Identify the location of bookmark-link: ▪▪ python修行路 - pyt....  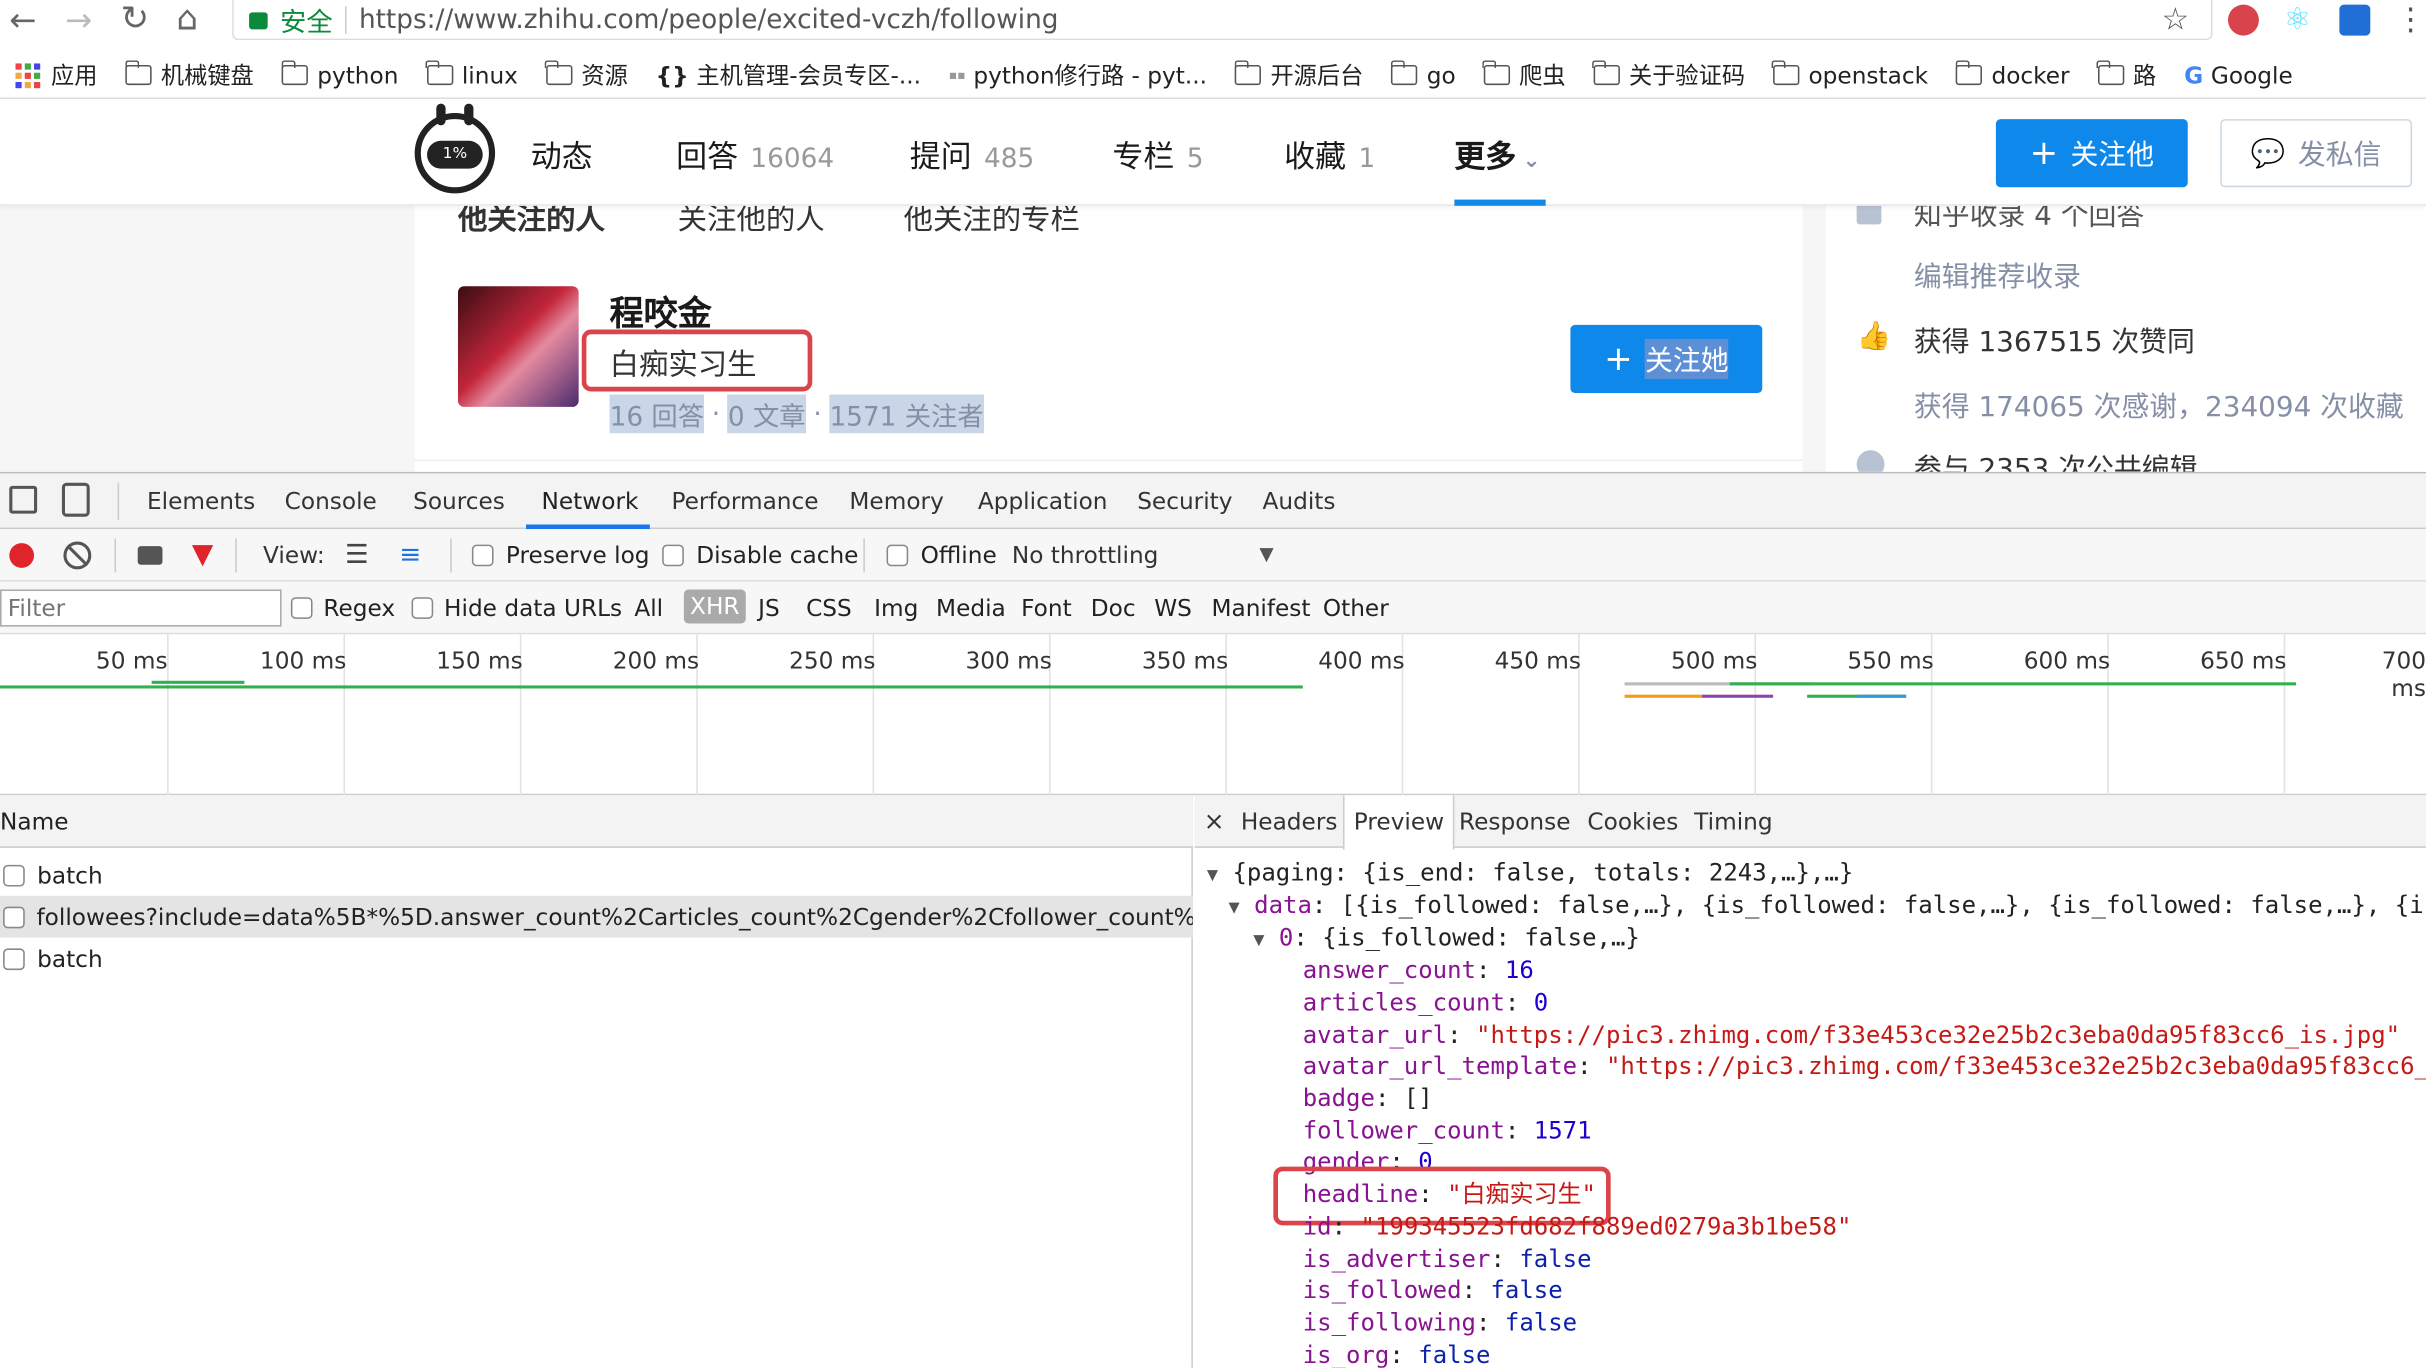
(1078, 75).